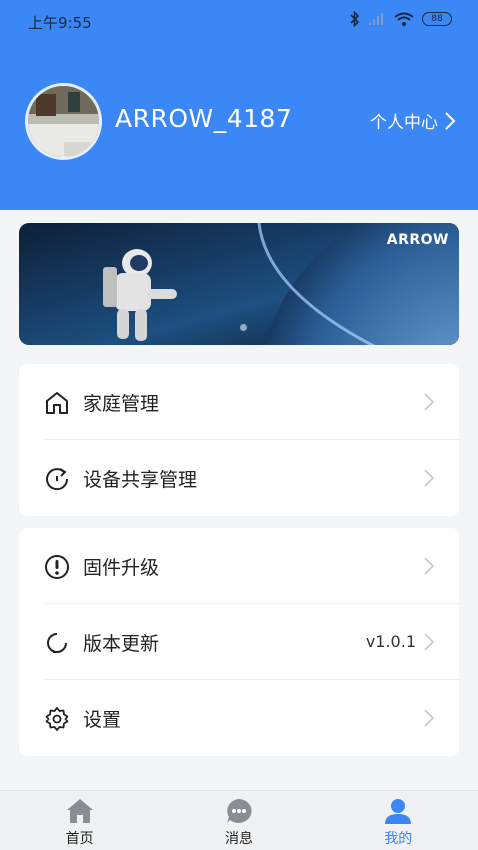  I want to click on promo-banner: ARROW, so click(239, 284).